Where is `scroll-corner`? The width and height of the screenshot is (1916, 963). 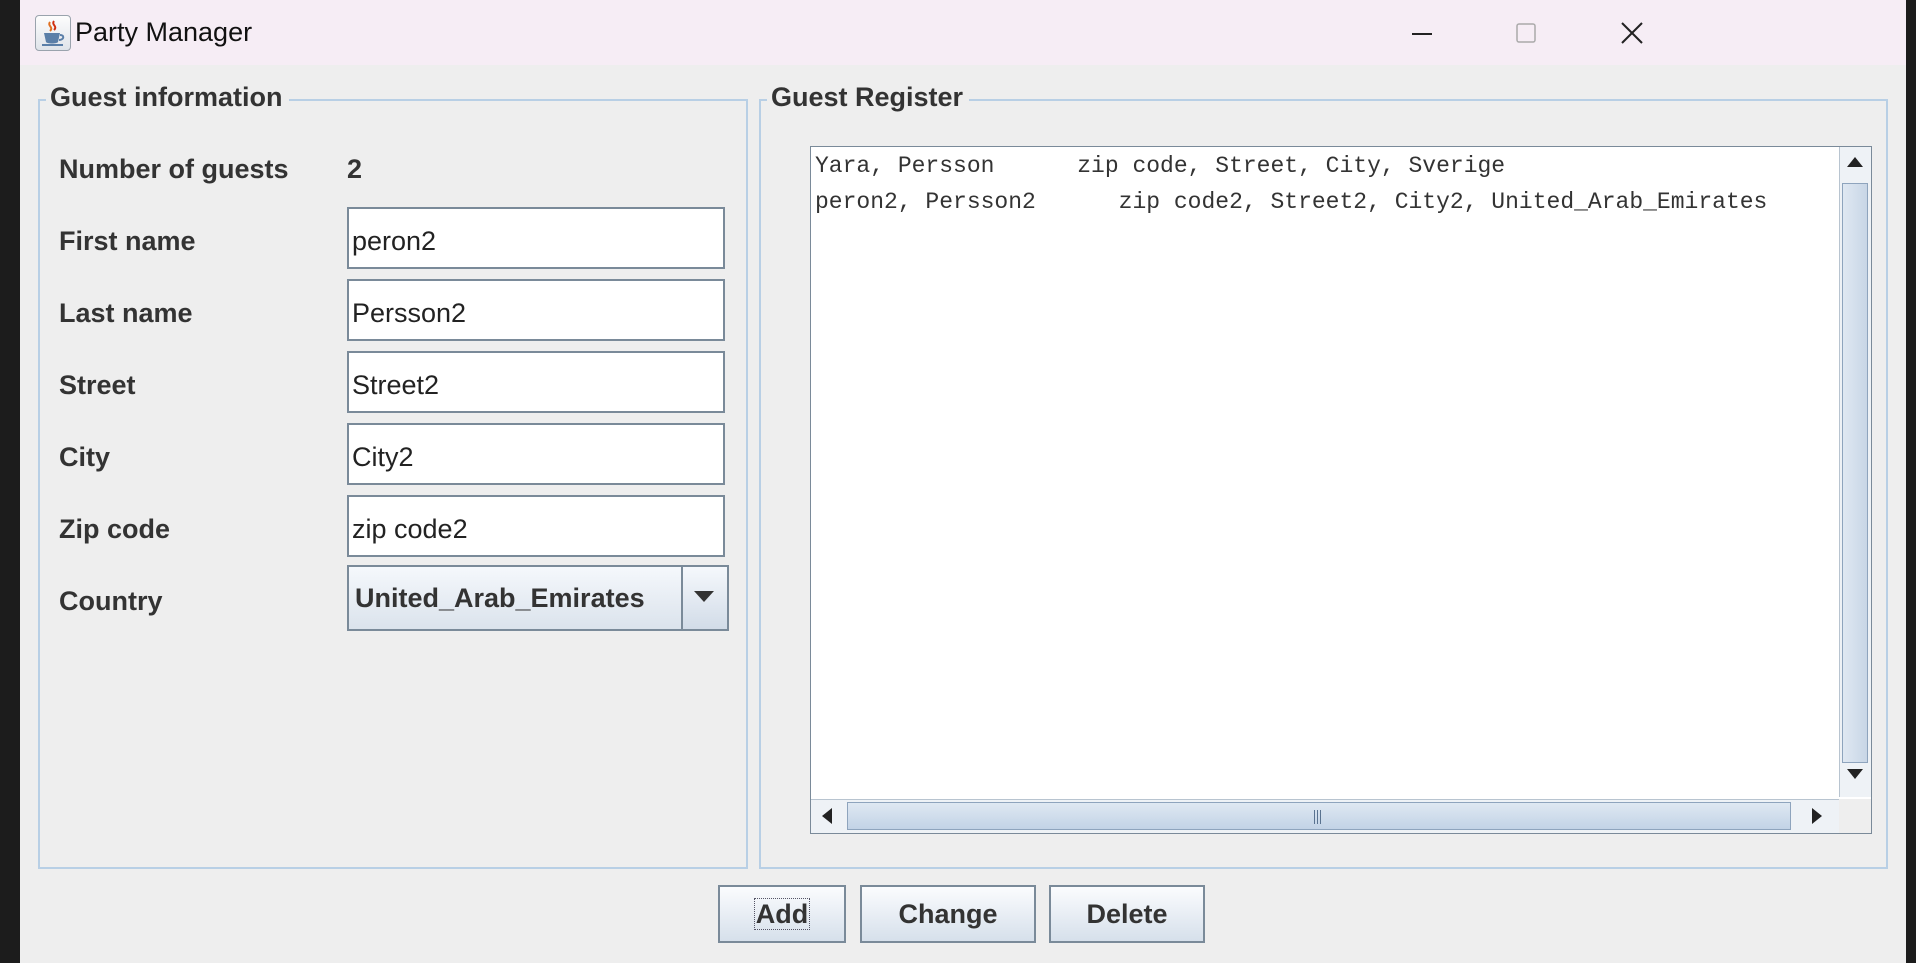 scroll-corner is located at coordinates (1855, 816).